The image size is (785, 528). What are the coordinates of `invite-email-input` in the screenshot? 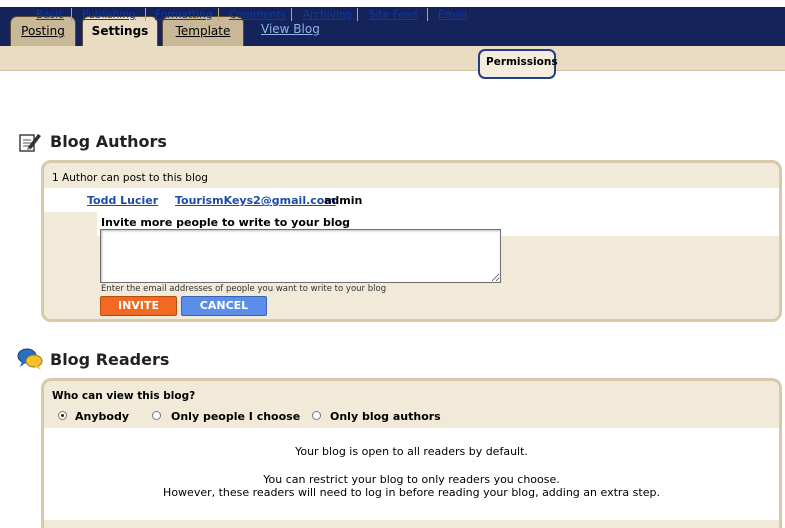 It's located at (300, 256).